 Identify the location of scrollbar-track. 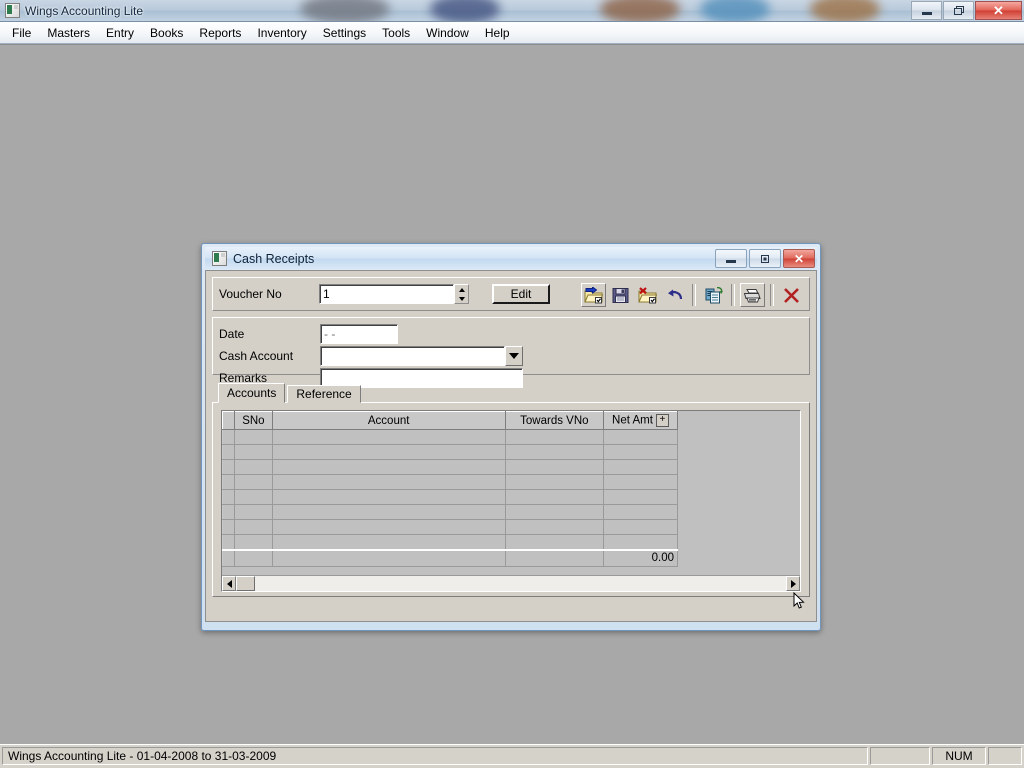
(511, 583).